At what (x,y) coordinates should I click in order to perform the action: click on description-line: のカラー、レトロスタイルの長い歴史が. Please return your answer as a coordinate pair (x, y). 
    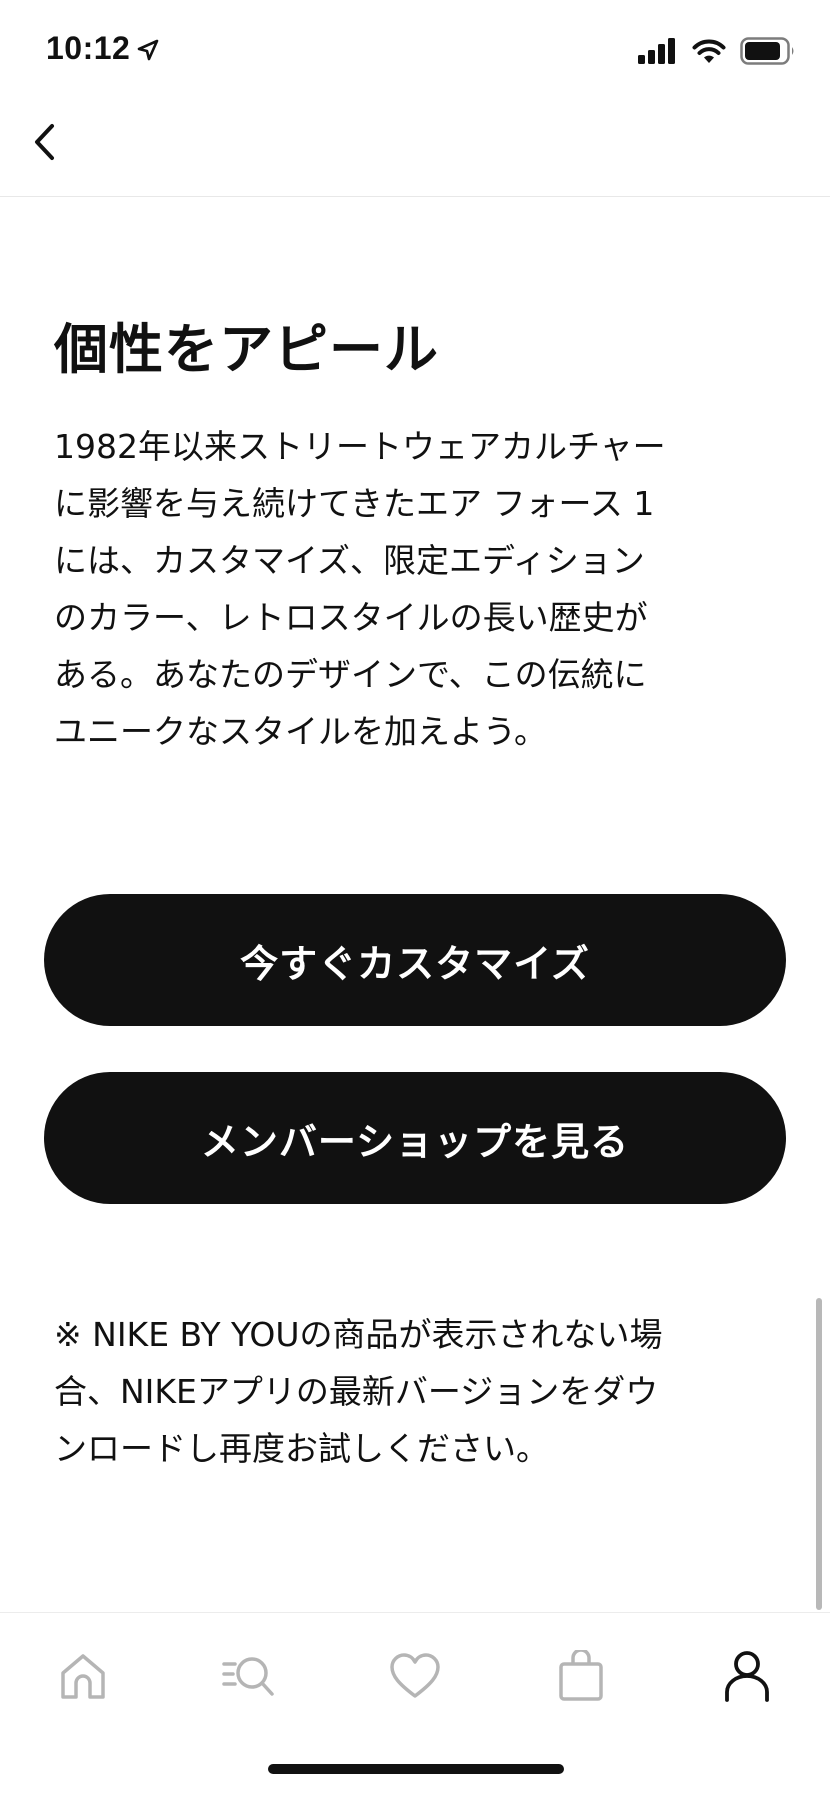
    Looking at the image, I should click on (351, 617).